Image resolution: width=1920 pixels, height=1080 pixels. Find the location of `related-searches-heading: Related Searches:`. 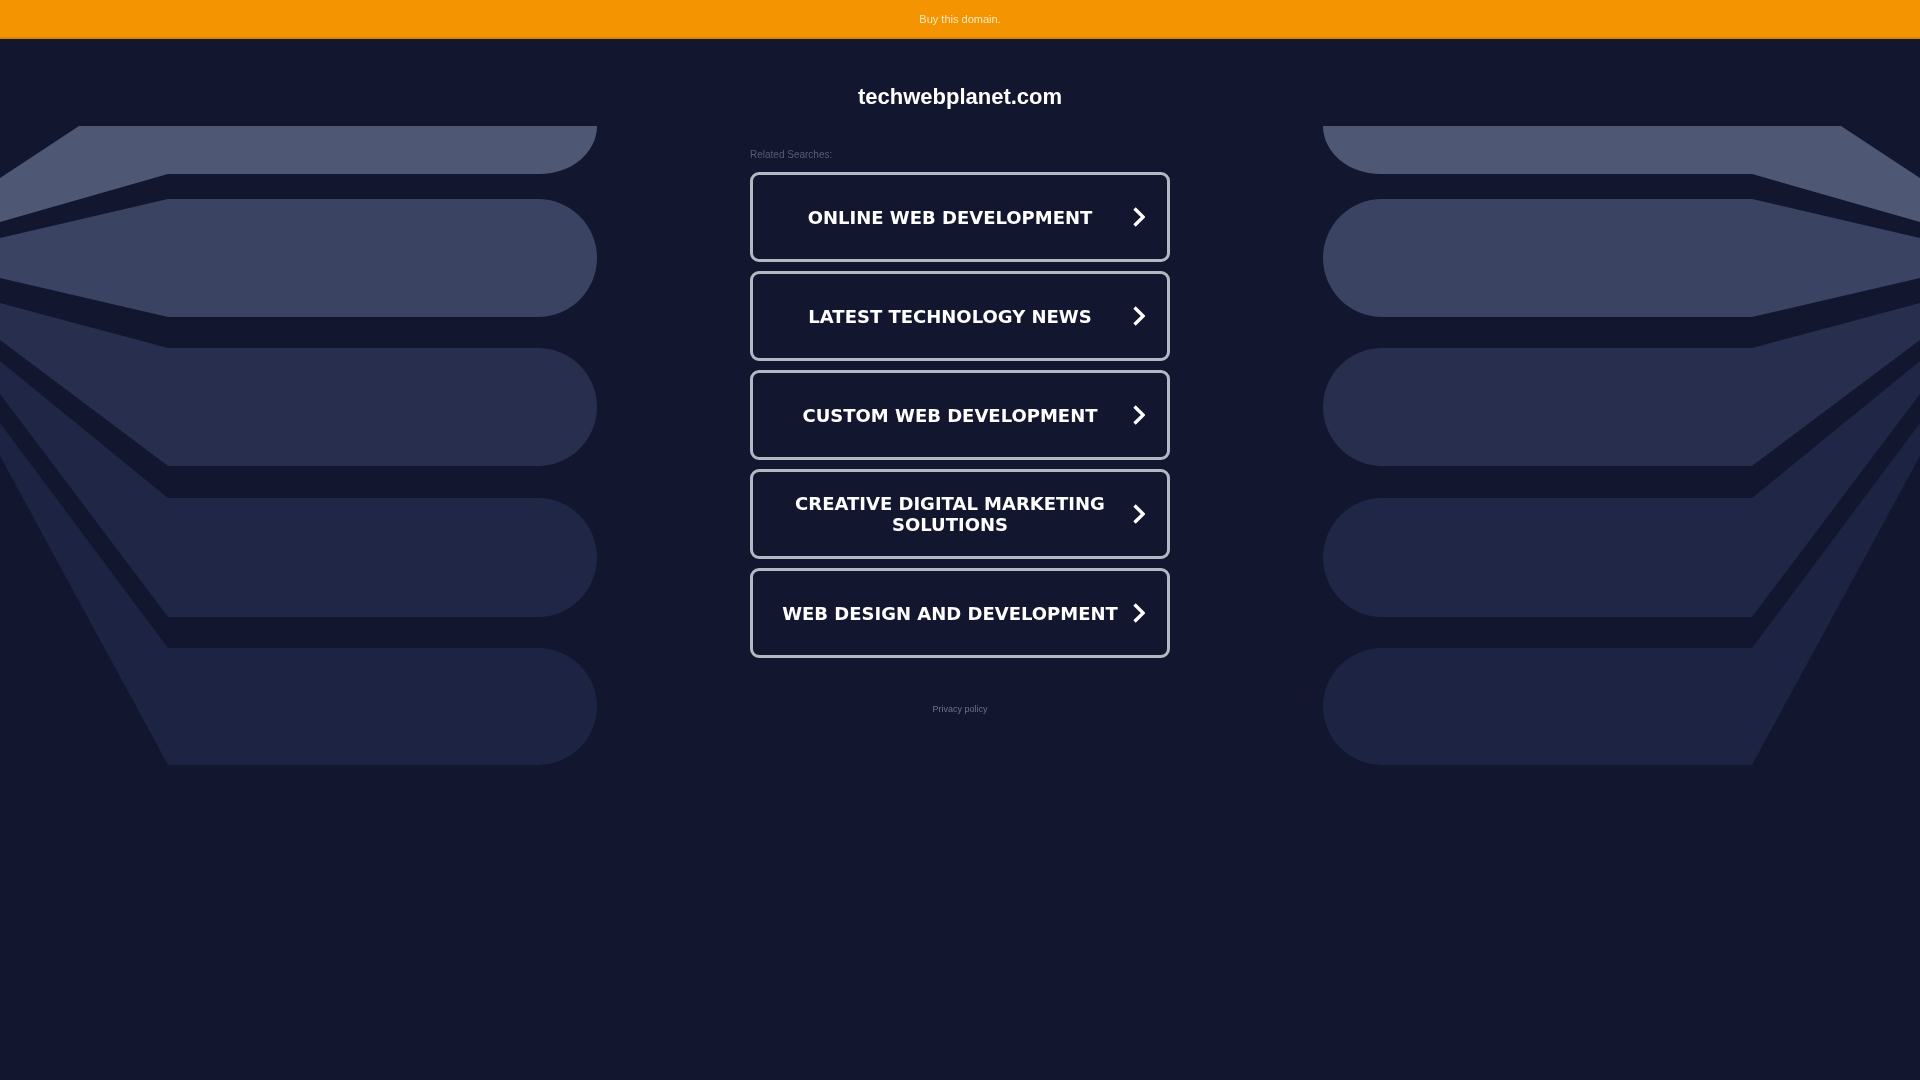

related-searches-heading: Related Searches: is located at coordinates (791, 155).